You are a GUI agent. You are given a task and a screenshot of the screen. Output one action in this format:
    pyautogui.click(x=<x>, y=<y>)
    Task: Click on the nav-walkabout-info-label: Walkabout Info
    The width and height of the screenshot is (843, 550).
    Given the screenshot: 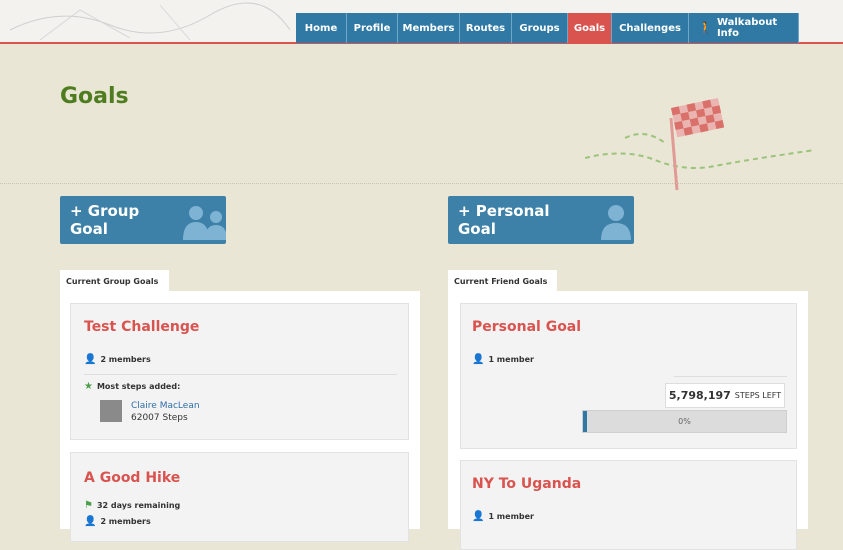 What is the action you would take?
    pyautogui.click(x=747, y=28)
    